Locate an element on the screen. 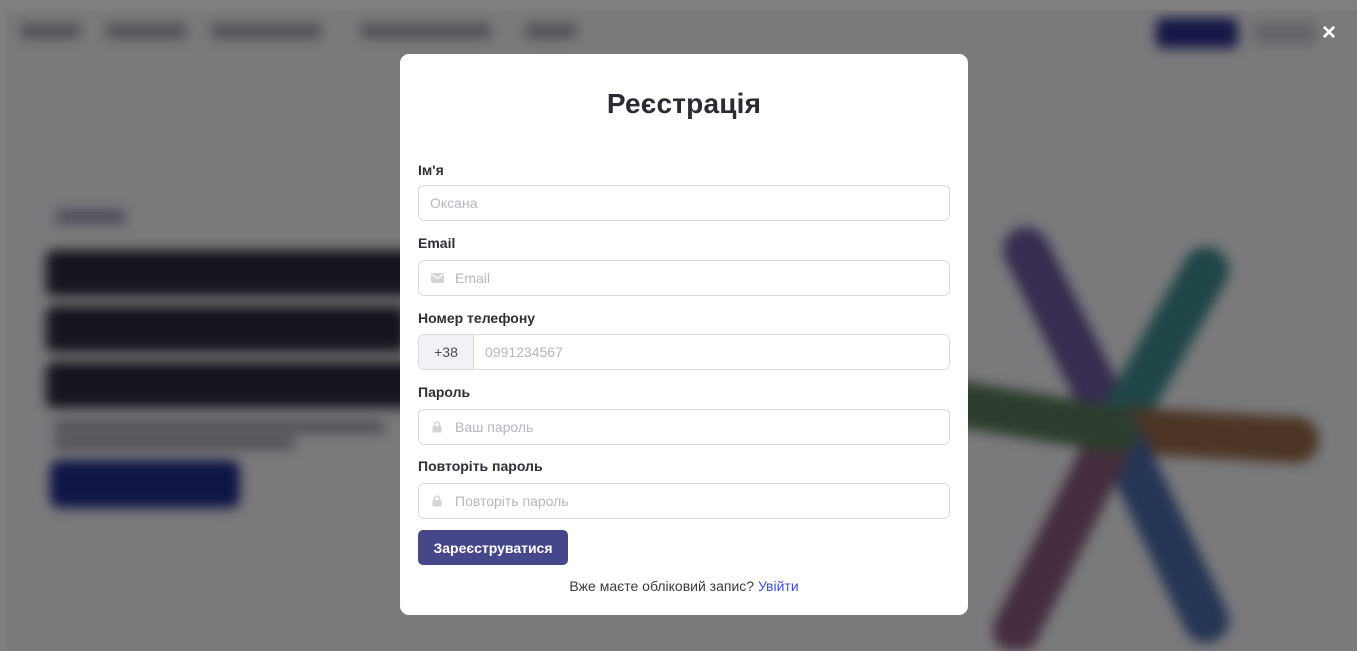 The height and width of the screenshot is (651, 1357). password-field is located at coordinates (684, 427).